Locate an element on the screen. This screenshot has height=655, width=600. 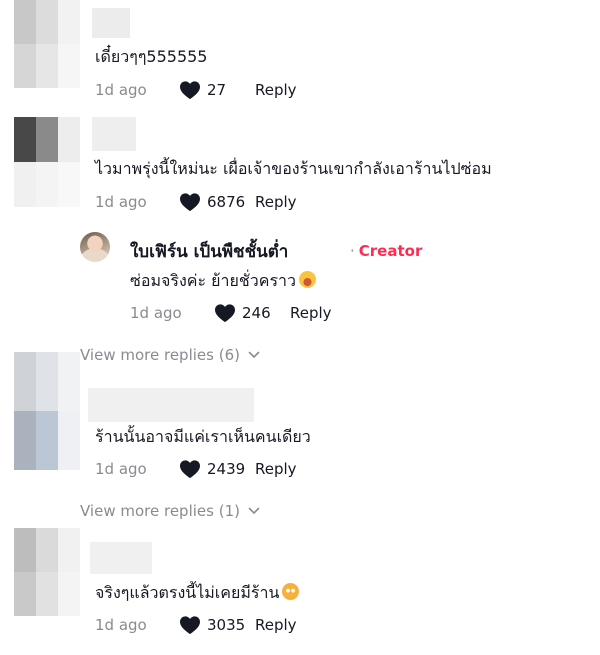
like-count: 2439 is located at coordinates (226, 469).